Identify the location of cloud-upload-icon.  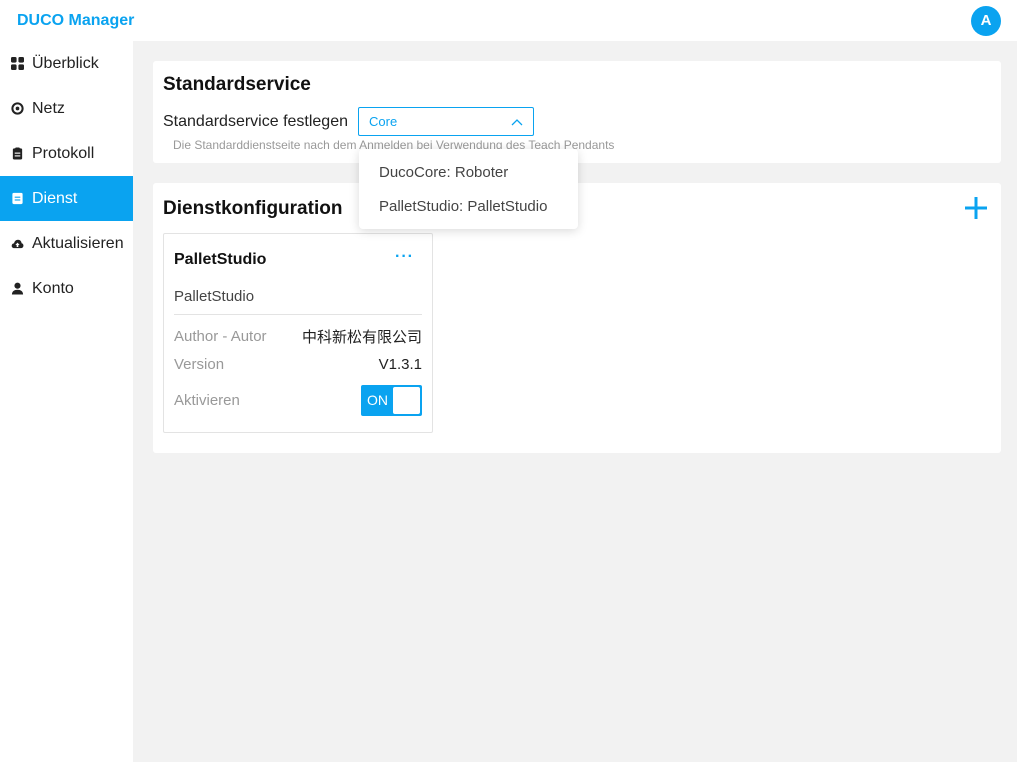
(17, 244).